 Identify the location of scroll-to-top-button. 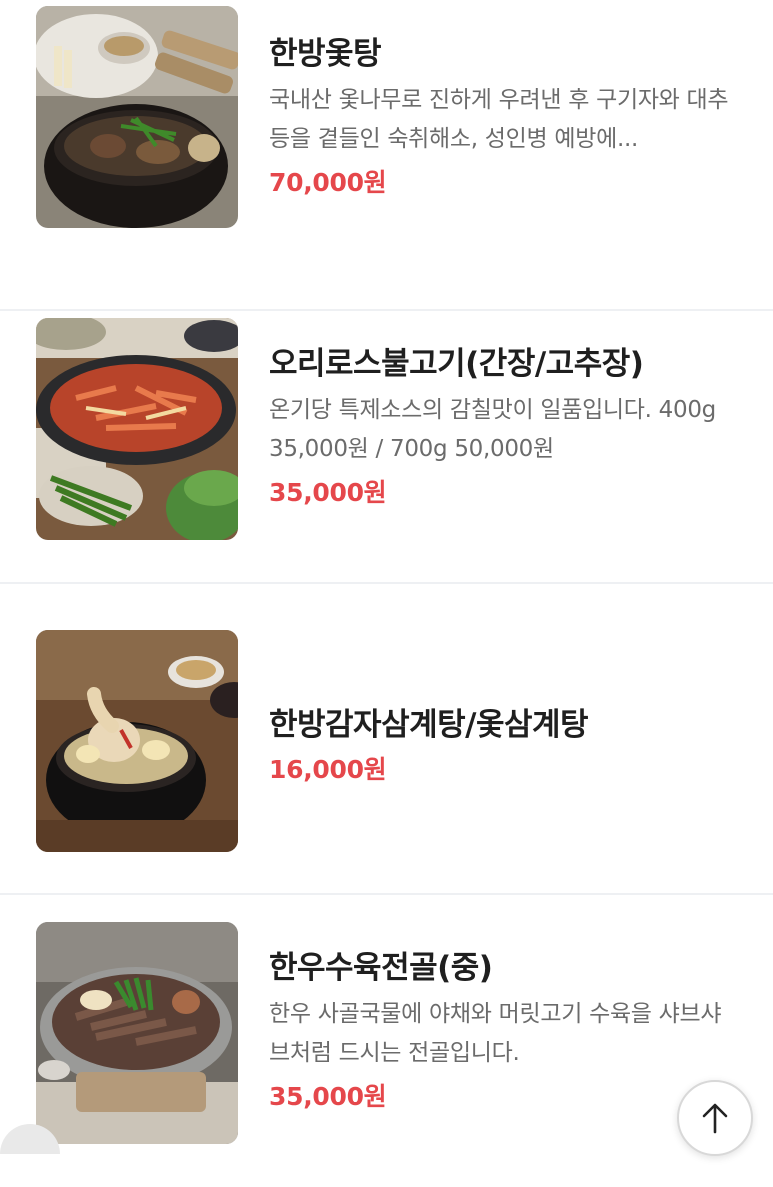
(715, 1118).